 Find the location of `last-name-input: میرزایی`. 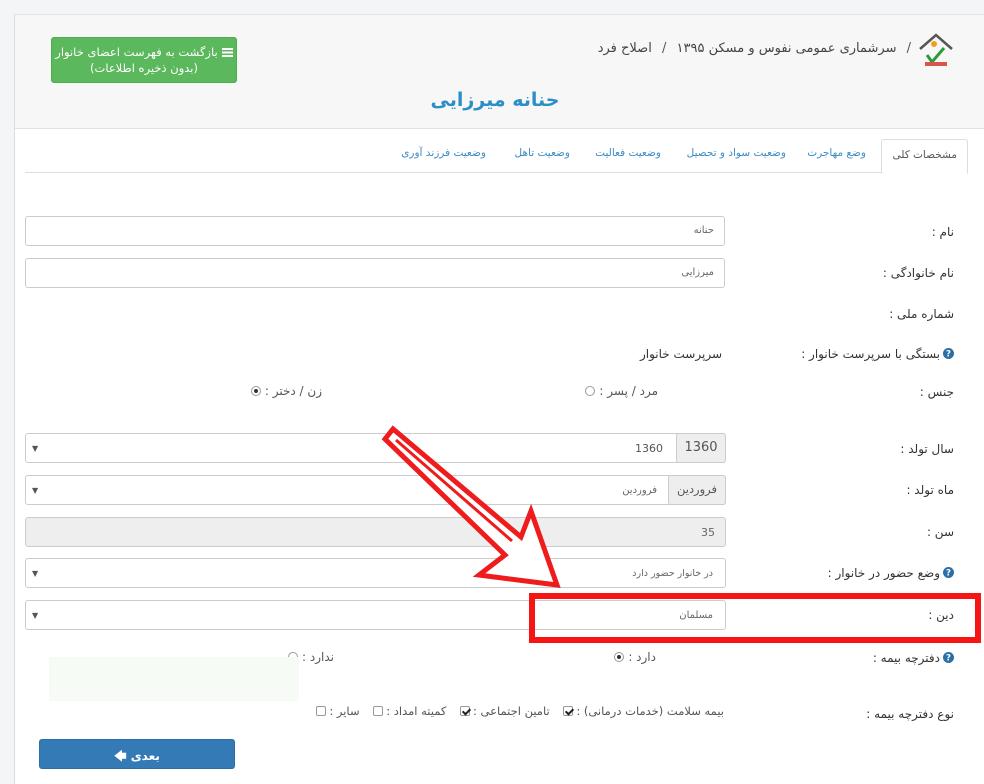

last-name-input: میرزایی is located at coordinates (375, 273).